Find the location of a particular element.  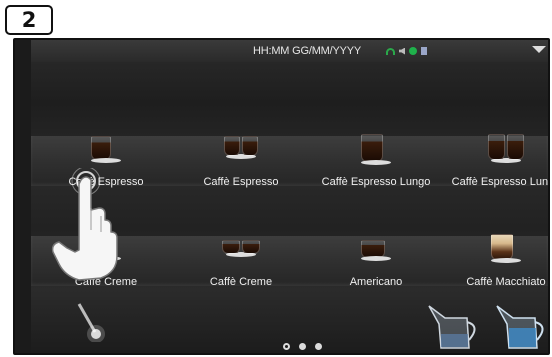

usb-icon is located at coordinates (424, 51).